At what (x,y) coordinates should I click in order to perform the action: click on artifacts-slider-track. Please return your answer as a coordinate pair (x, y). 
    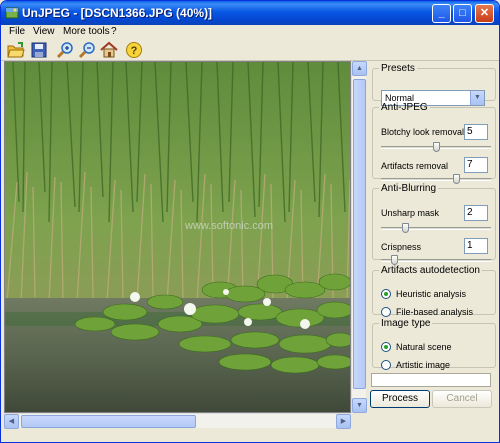
    Looking at the image, I should click on (436, 179).